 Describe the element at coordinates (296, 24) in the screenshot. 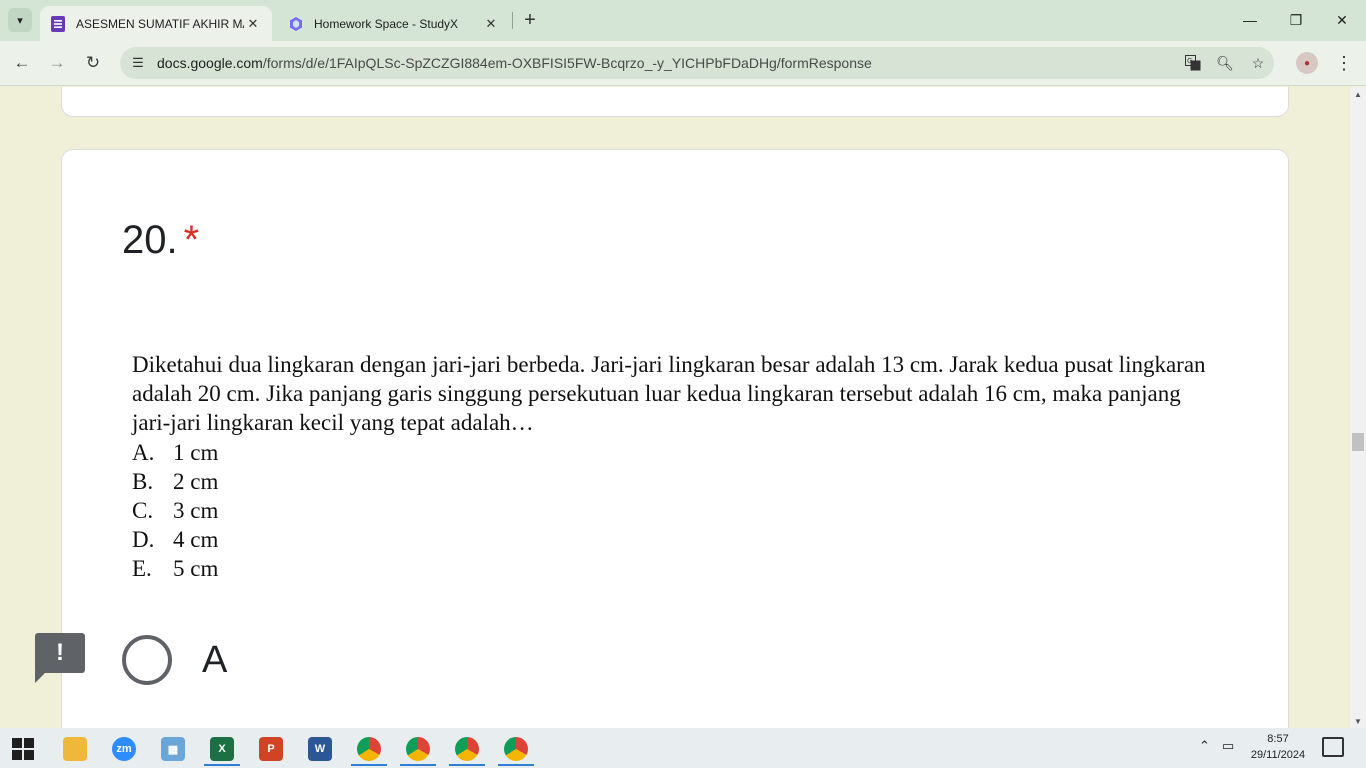

I see `studyx-icon` at that location.